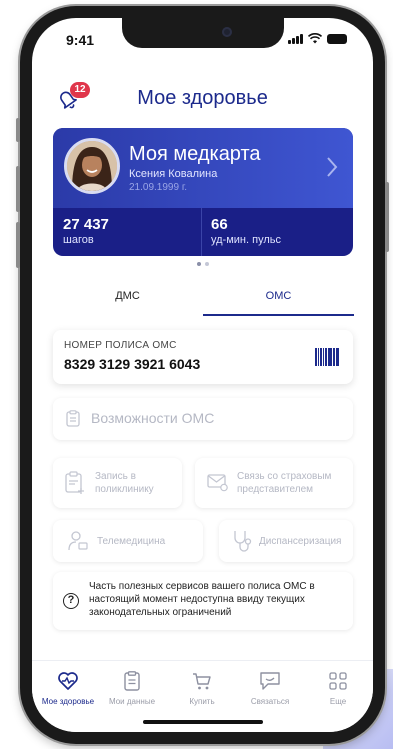  I want to click on bottom-tab-bar: Мое здоровье Мои данные Купить Связаться, so click(202, 696).